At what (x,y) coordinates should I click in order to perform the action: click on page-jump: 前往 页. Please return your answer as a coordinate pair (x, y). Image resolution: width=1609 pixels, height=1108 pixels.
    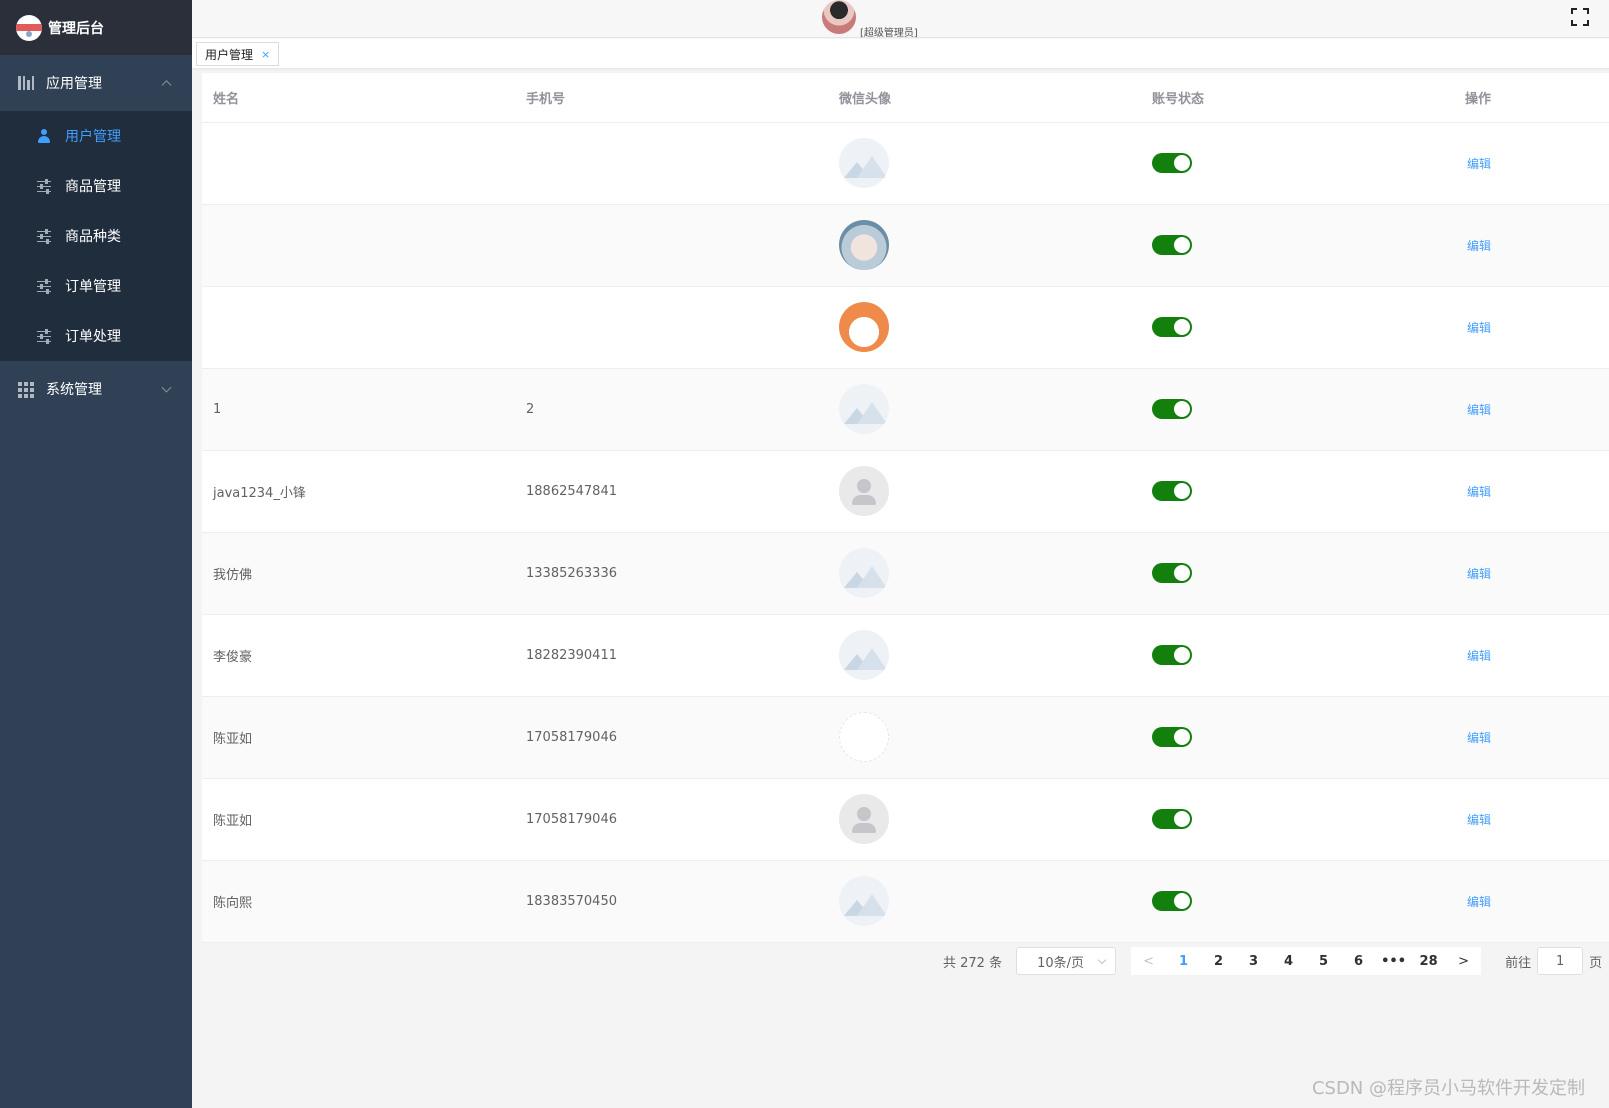
    Looking at the image, I should click on (1553, 961).